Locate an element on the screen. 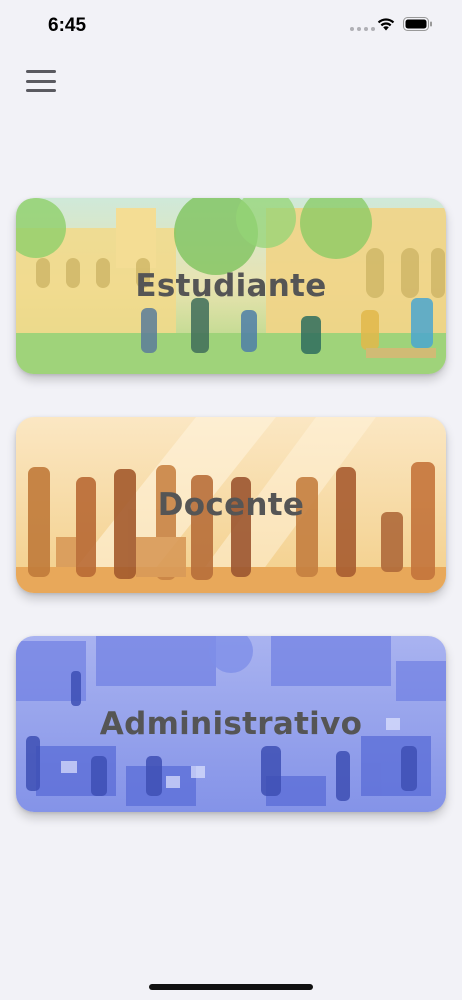  card-administrativo-label: Administrativo is located at coordinates (231, 724).